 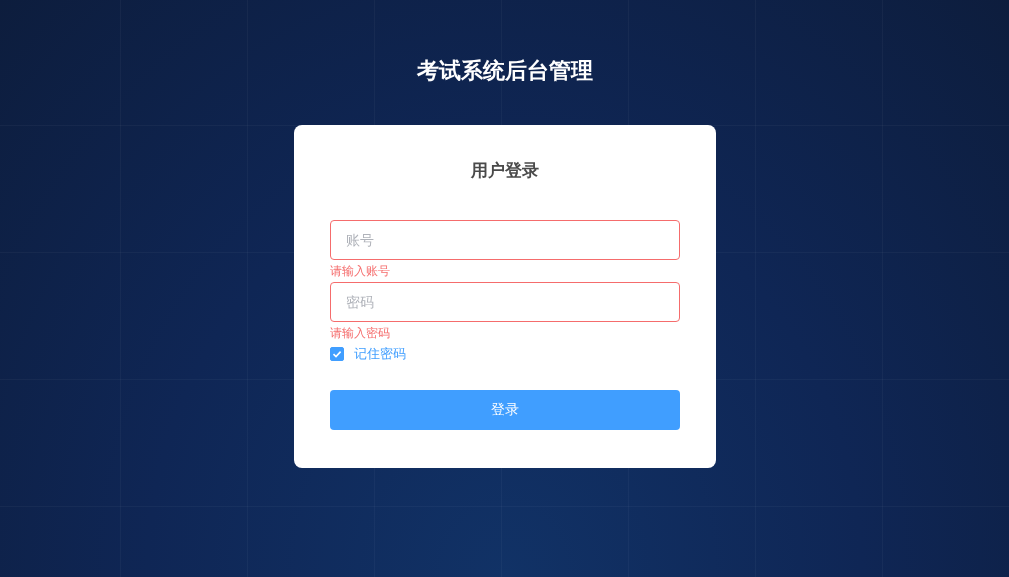 I want to click on error-message: 请输入账号, so click(x=359, y=271).